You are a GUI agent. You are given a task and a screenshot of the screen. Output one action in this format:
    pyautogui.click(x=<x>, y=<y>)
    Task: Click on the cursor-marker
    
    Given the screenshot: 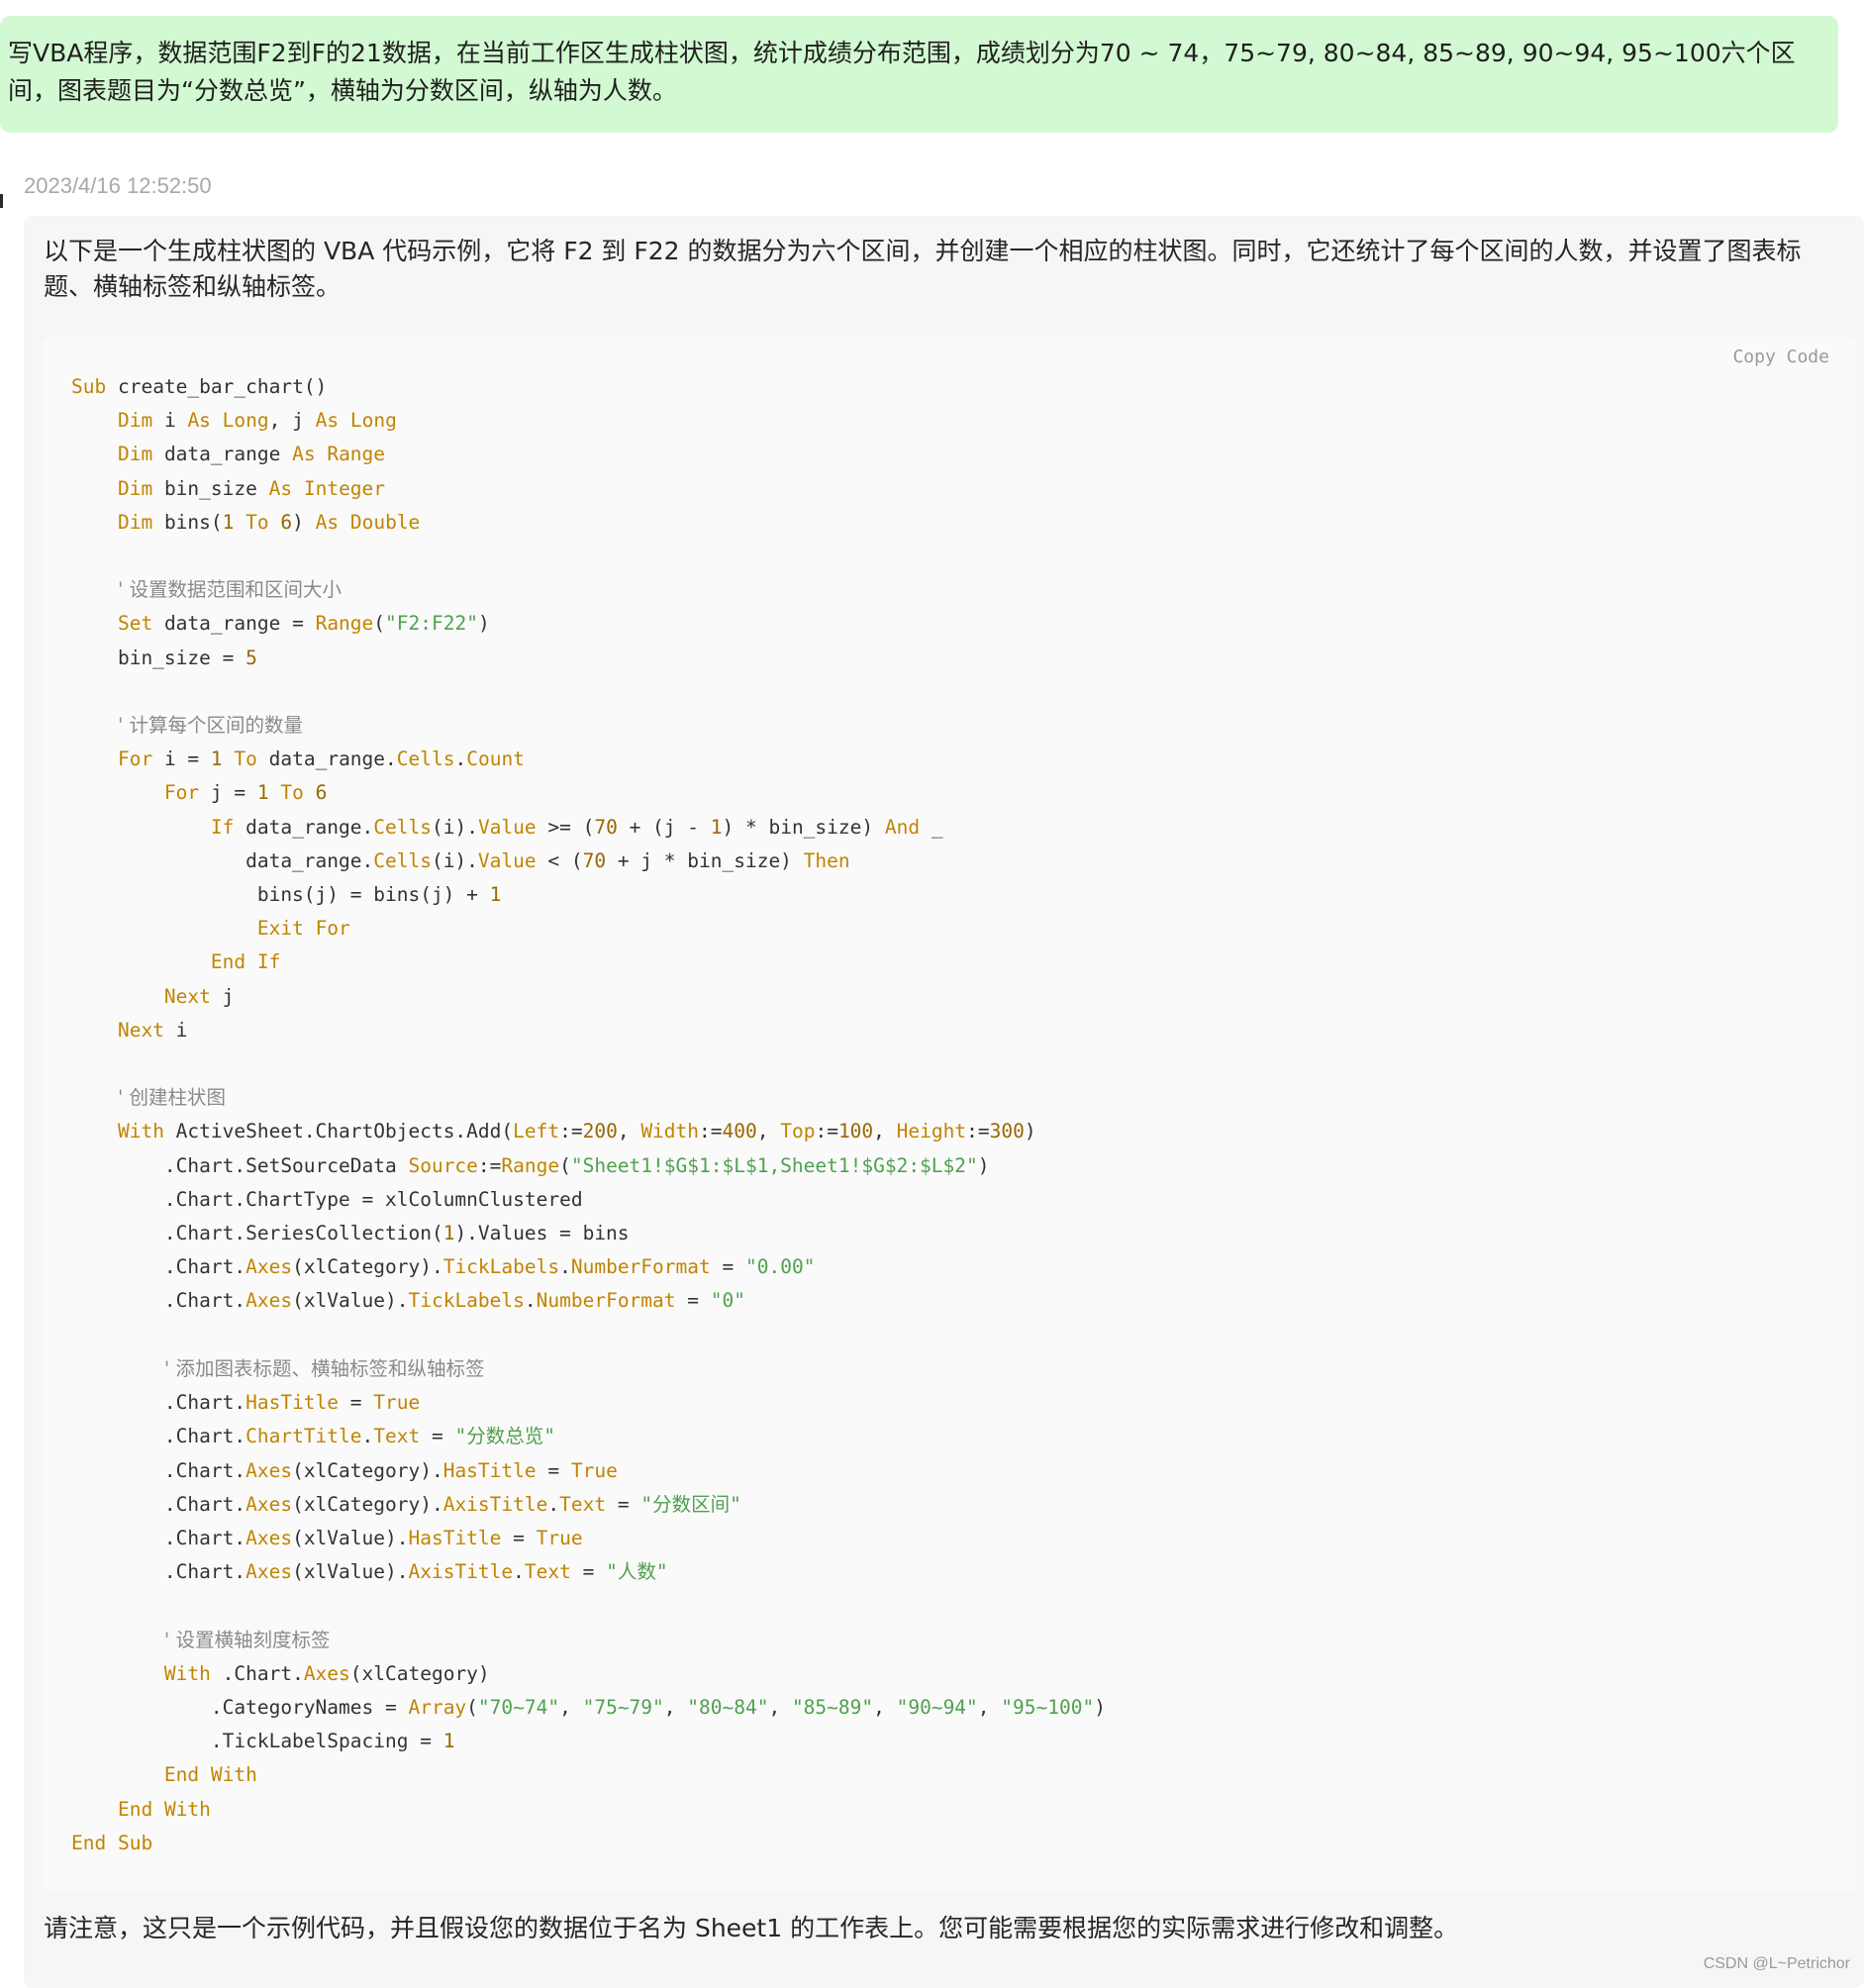 What is the action you would take?
    pyautogui.click(x=1, y=201)
    